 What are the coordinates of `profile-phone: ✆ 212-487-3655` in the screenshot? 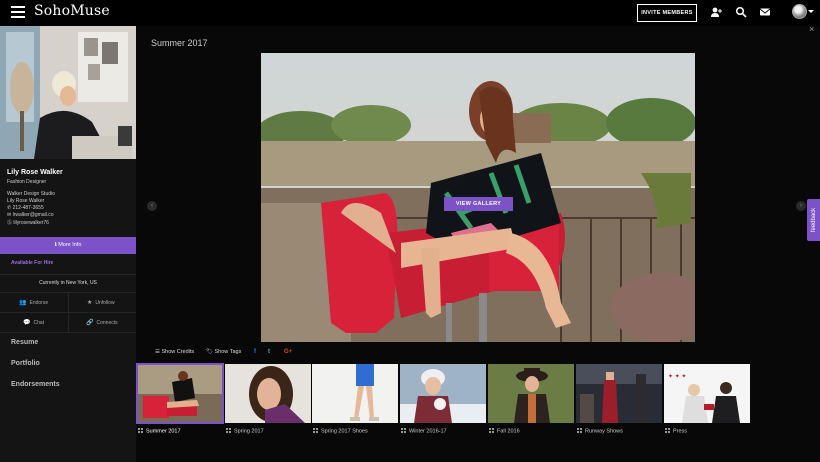 It's located at (25, 208).